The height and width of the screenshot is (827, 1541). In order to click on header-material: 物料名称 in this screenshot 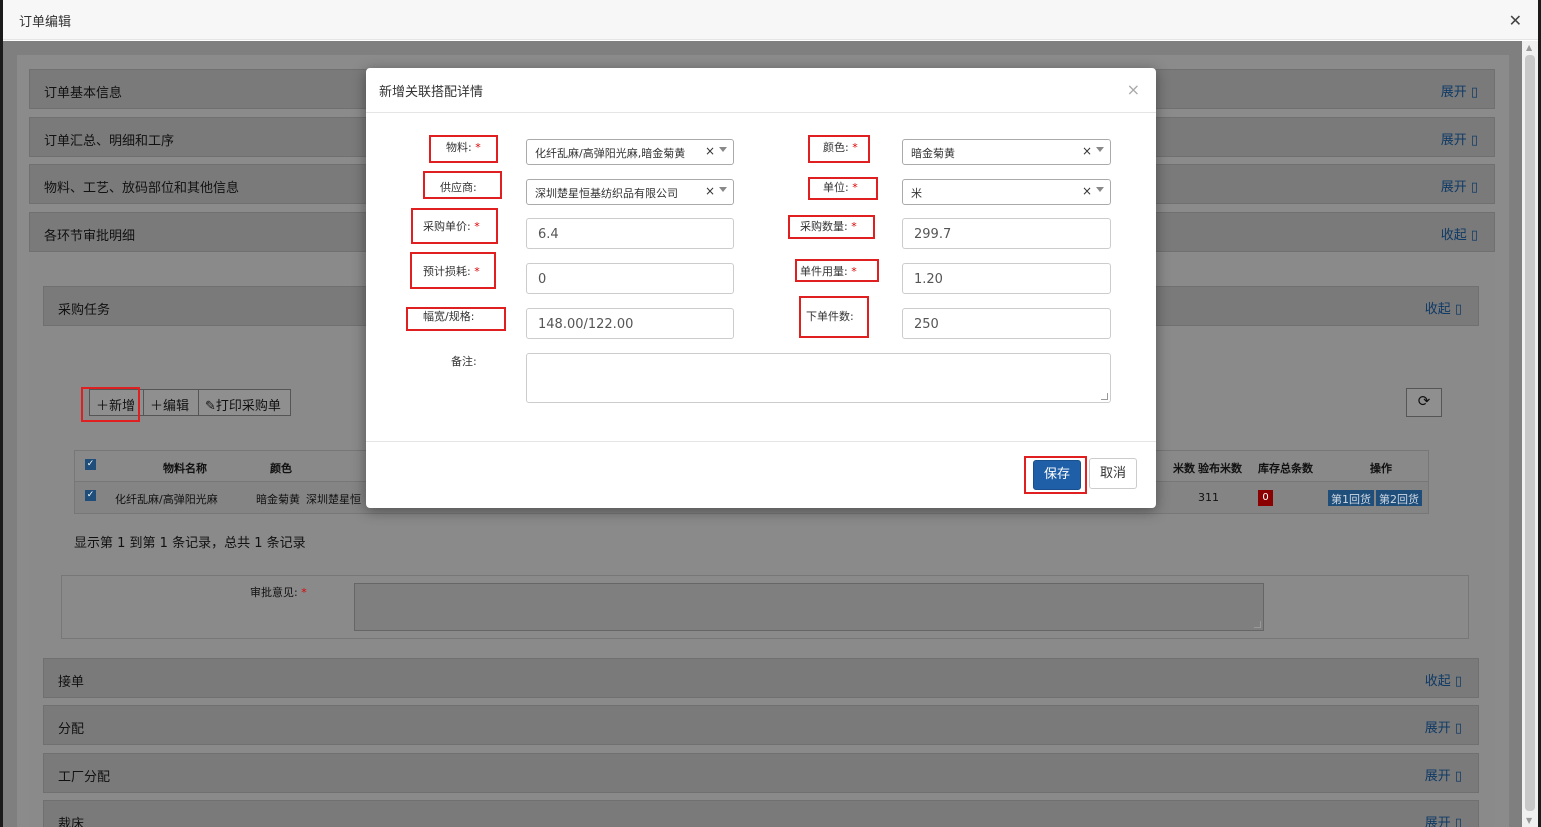, I will do `click(185, 468)`.